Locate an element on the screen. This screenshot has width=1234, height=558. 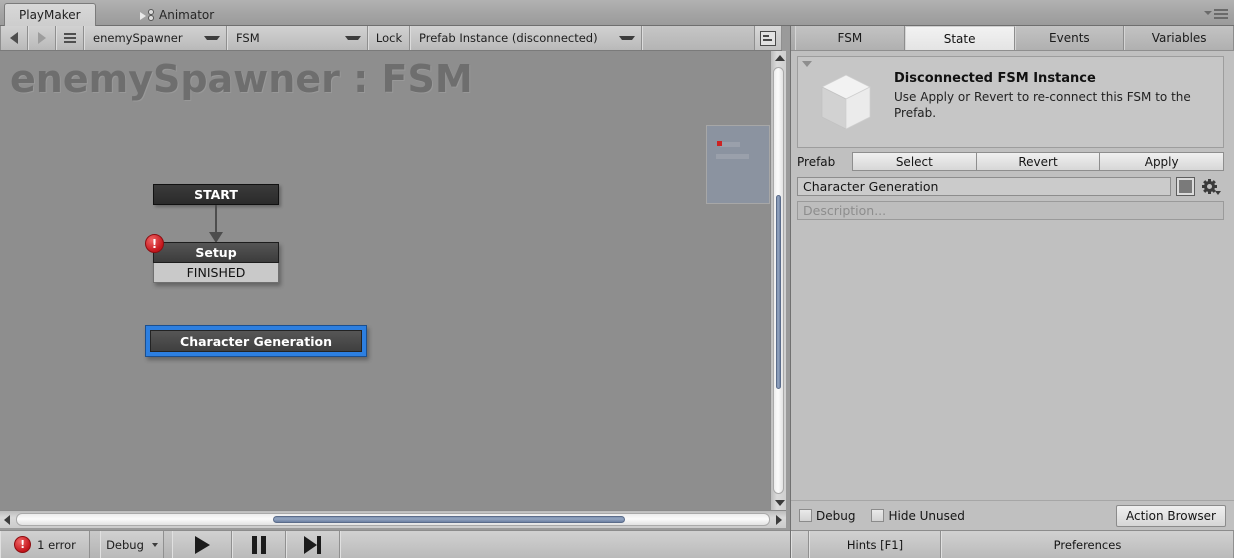
window-tab-label: Animator is located at coordinates (187, 14).